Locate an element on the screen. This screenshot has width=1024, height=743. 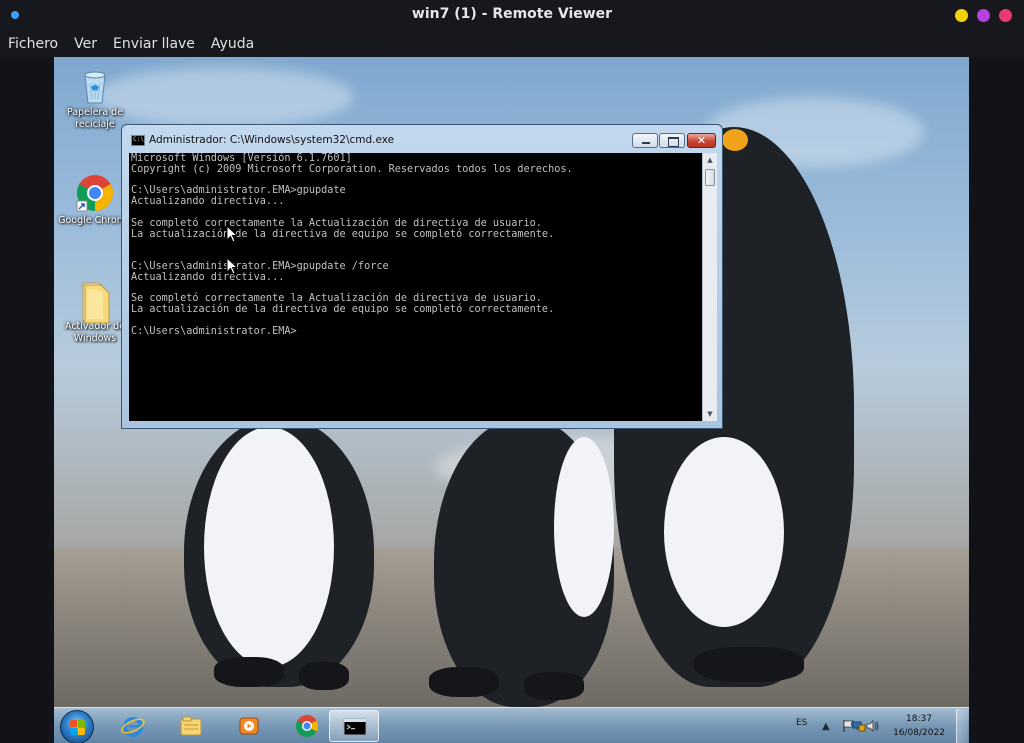
clock-date: 16/08/2022 is located at coordinates (919, 733).